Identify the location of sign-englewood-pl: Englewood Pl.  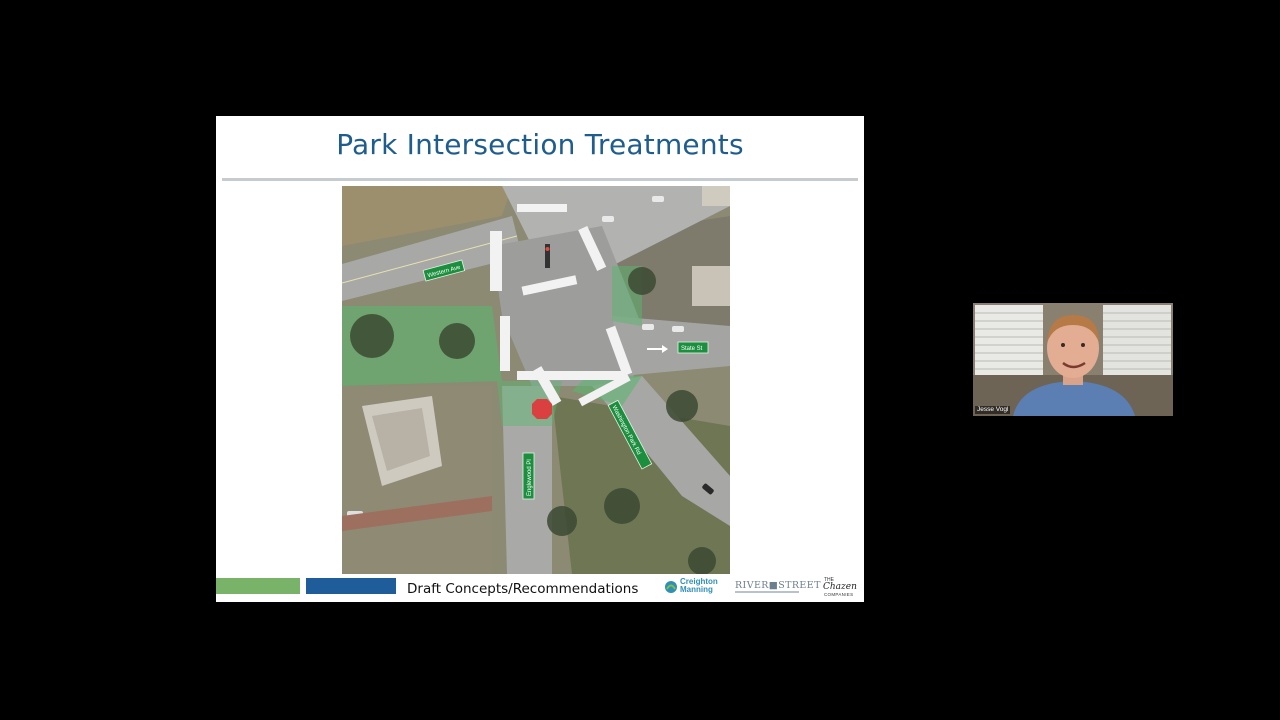
(528, 476).